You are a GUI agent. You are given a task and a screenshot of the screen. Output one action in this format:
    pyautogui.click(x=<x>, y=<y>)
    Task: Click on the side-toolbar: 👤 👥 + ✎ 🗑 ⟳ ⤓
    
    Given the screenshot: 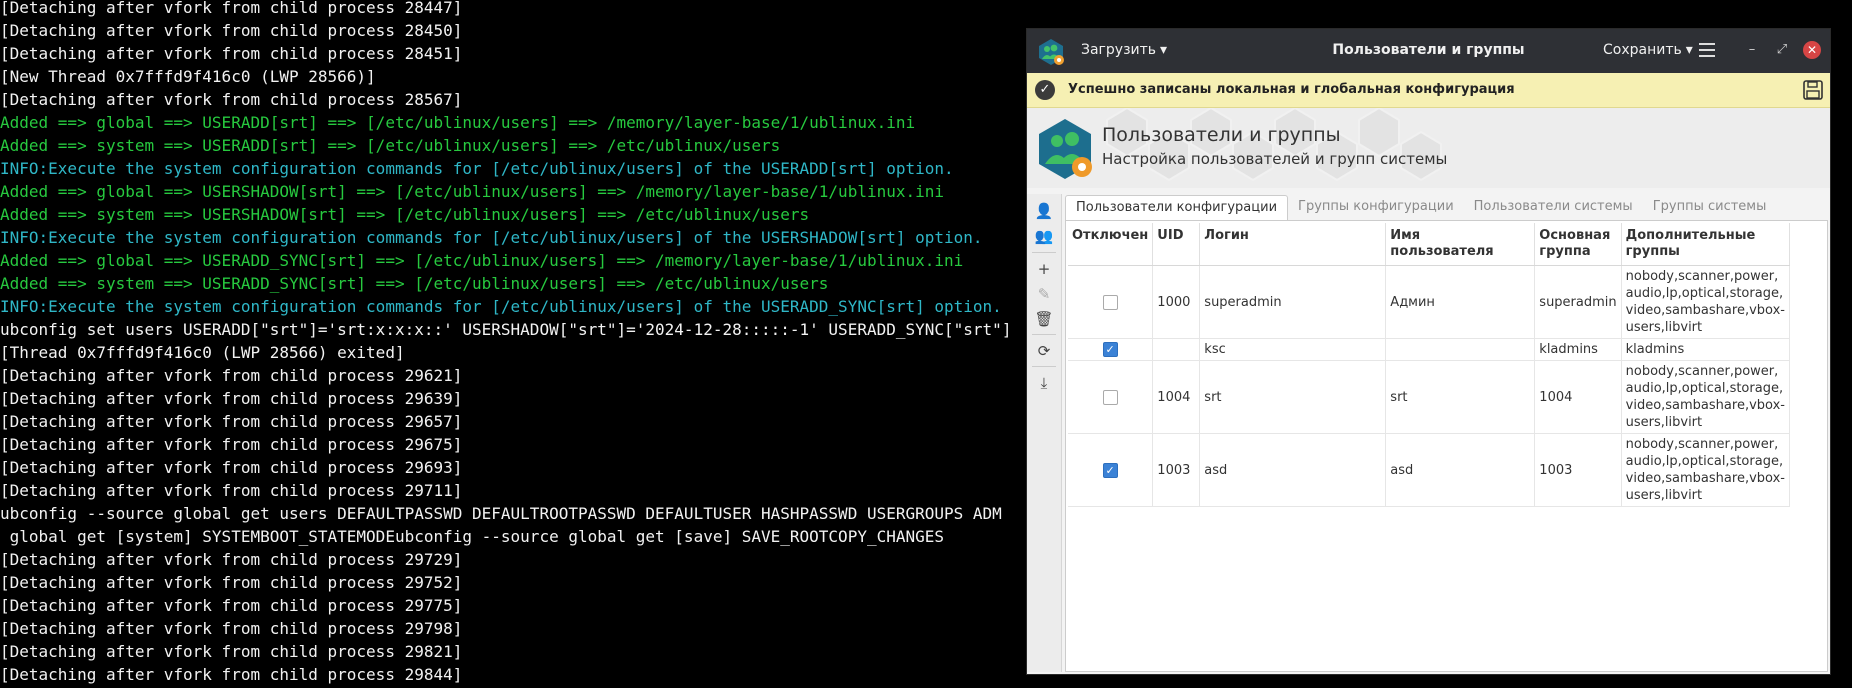 What is the action you would take?
    pyautogui.click(x=1044, y=433)
    